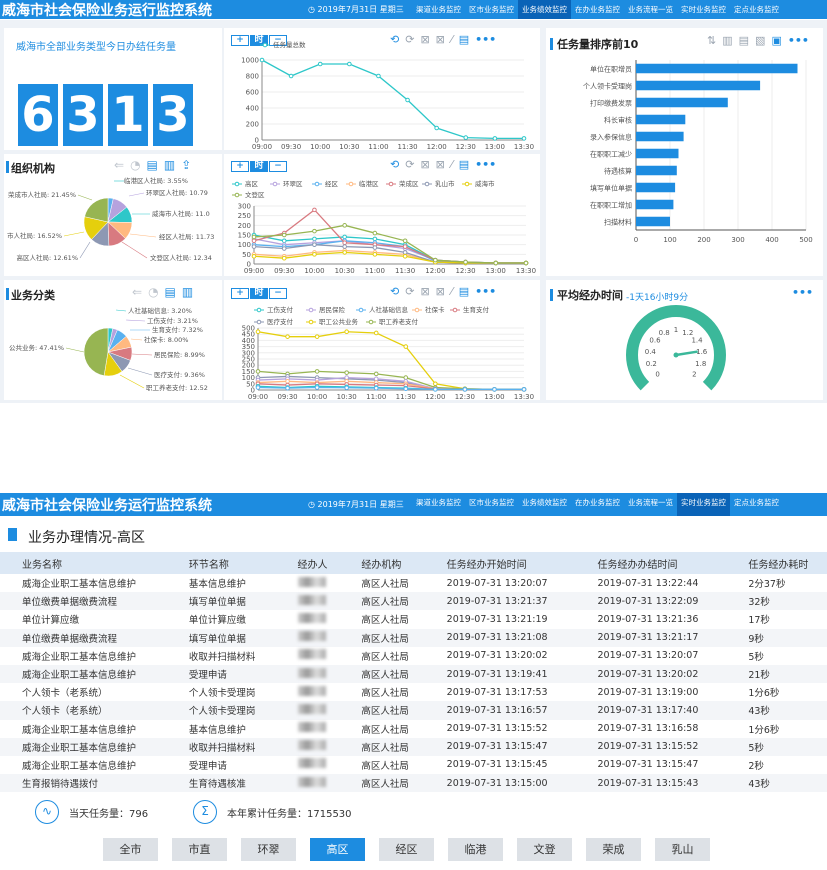 Image resolution: width=827 pixels, height=870 pixels. What do you see at coordinates (34, 235) in the screenshot?
I see `pie-label: 市人社局: 16.52%` at bounding box center [34, 235].